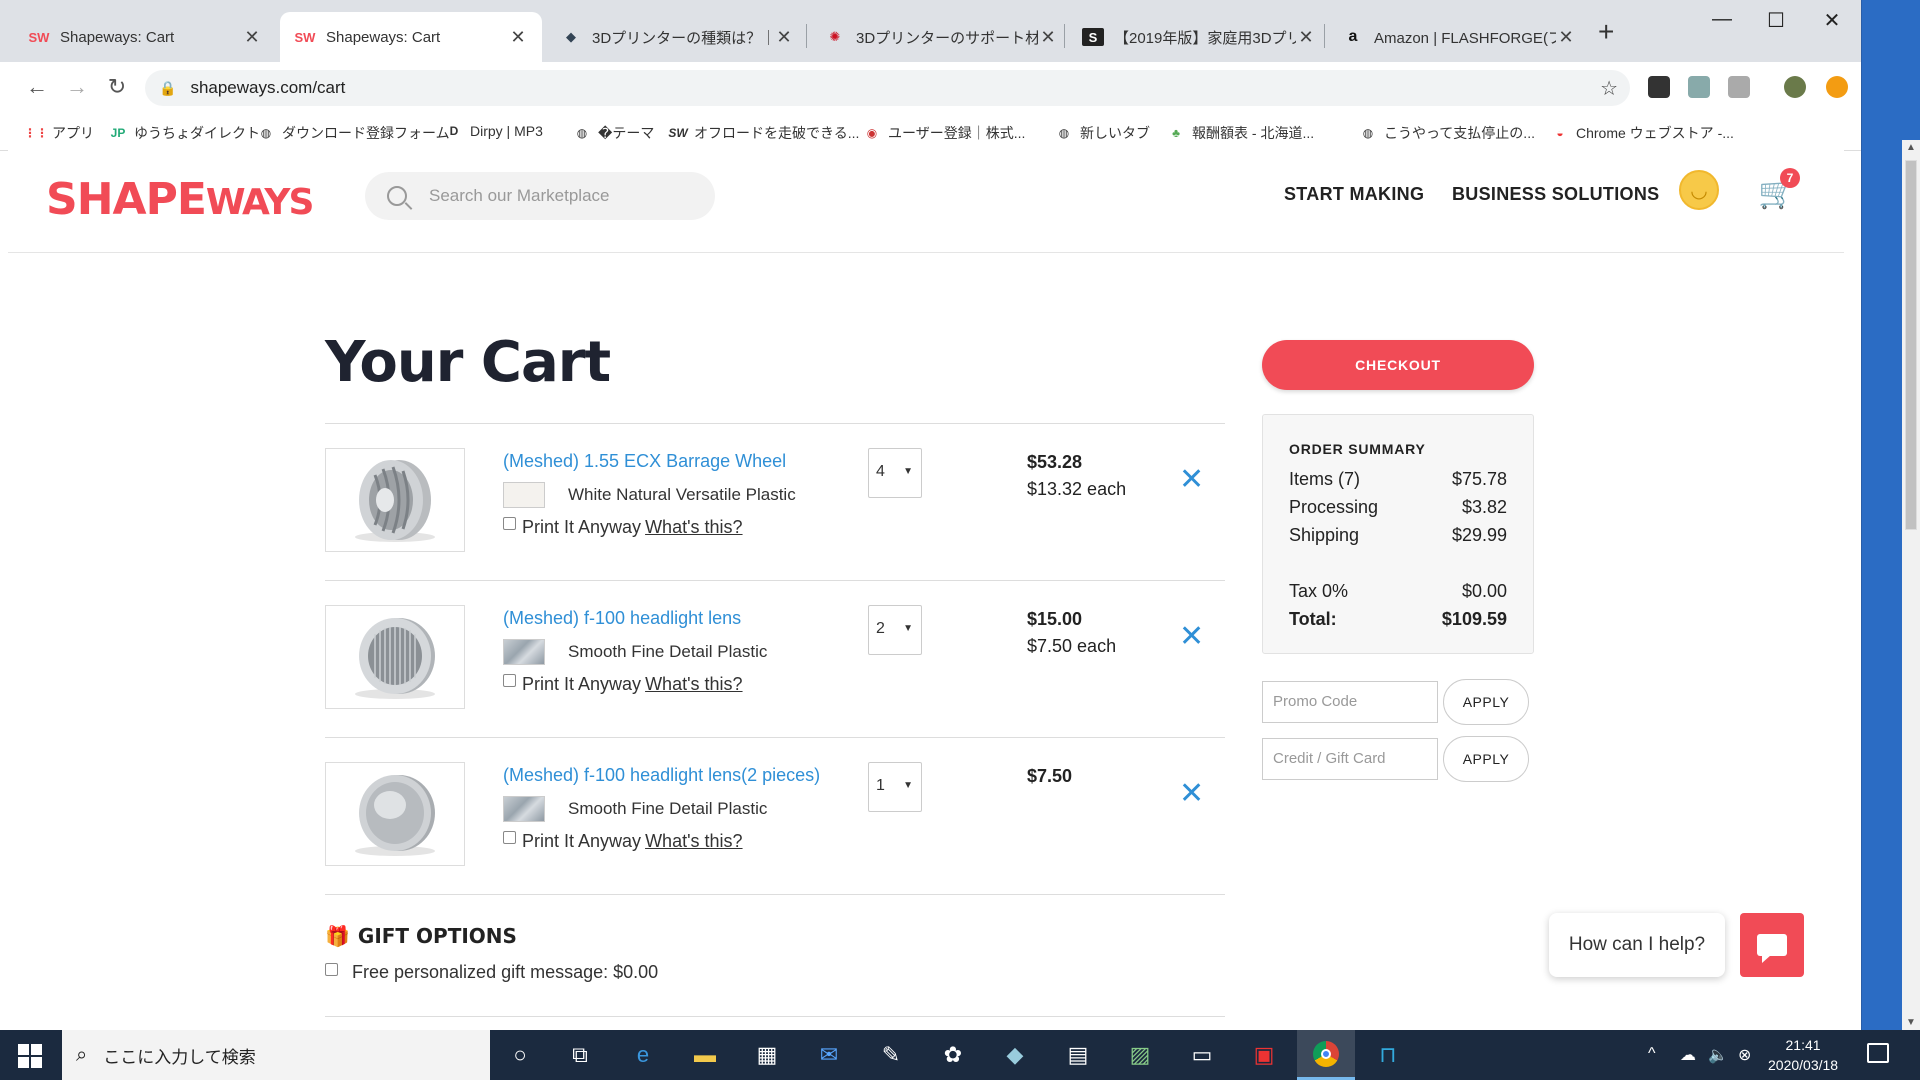 This screenshot has width=1920, height=1080. What do you see at coordinates (1388, 1055) in the screenshot?
I see `app-icon-4: ⊓` at bounding box center [1388, 1055].